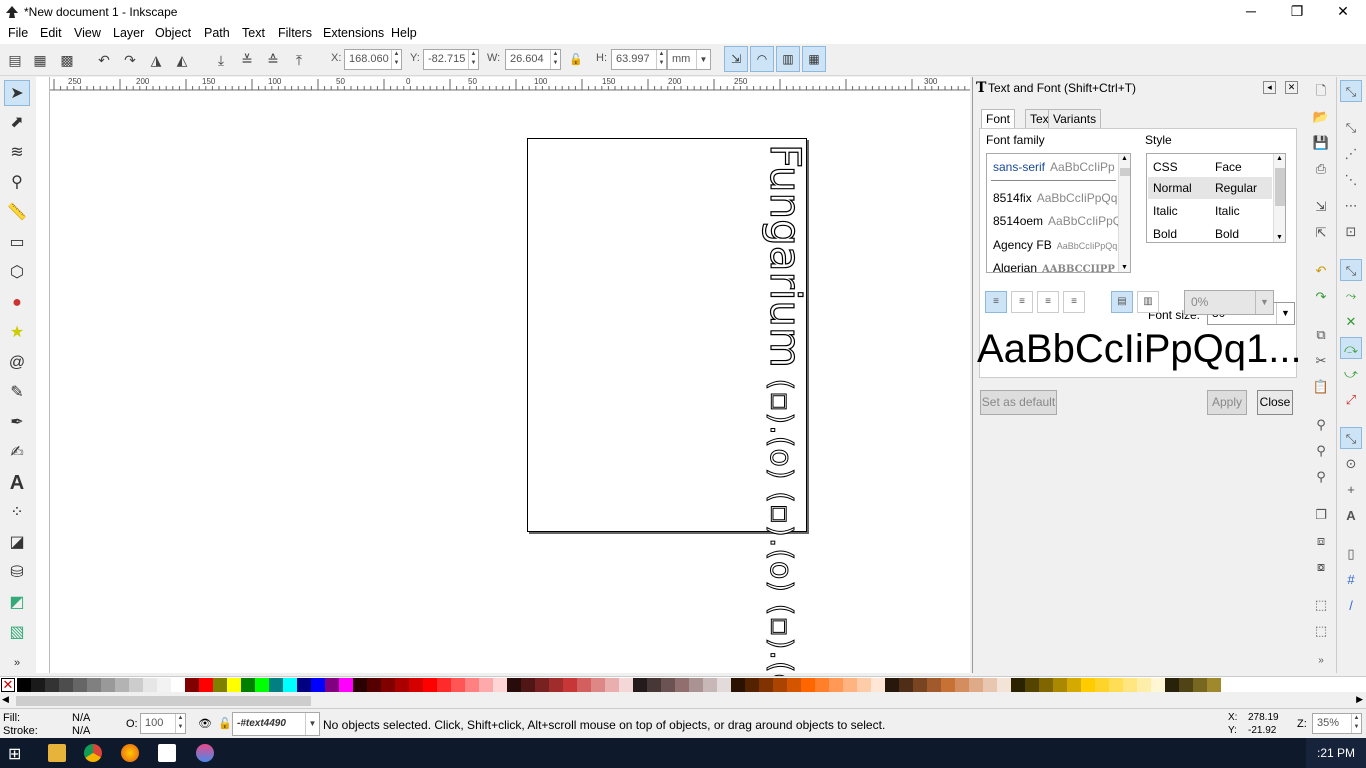 Image resolution: width=1366 pixels, height=768 pixels. What do you see at coordinates (17, 273) in the screenshot?
I see `3d-box-tool-icon: ⬡` at bounding box center [17, 273].